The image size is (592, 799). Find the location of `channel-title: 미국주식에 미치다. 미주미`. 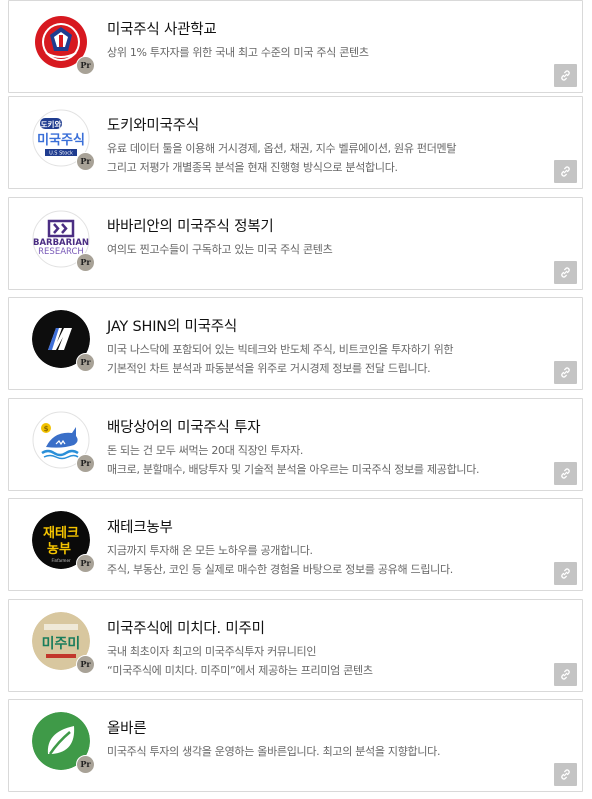

channel-title: 미국주식에 미치다. 미주미 is located at coordinates (186, 627).